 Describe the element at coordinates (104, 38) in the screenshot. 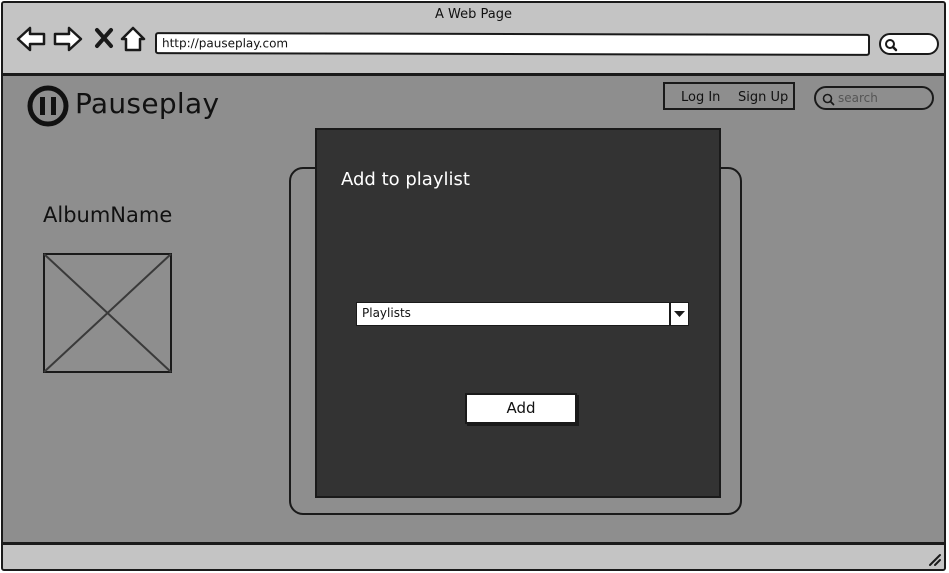

I see `close-x-icon` at that location.